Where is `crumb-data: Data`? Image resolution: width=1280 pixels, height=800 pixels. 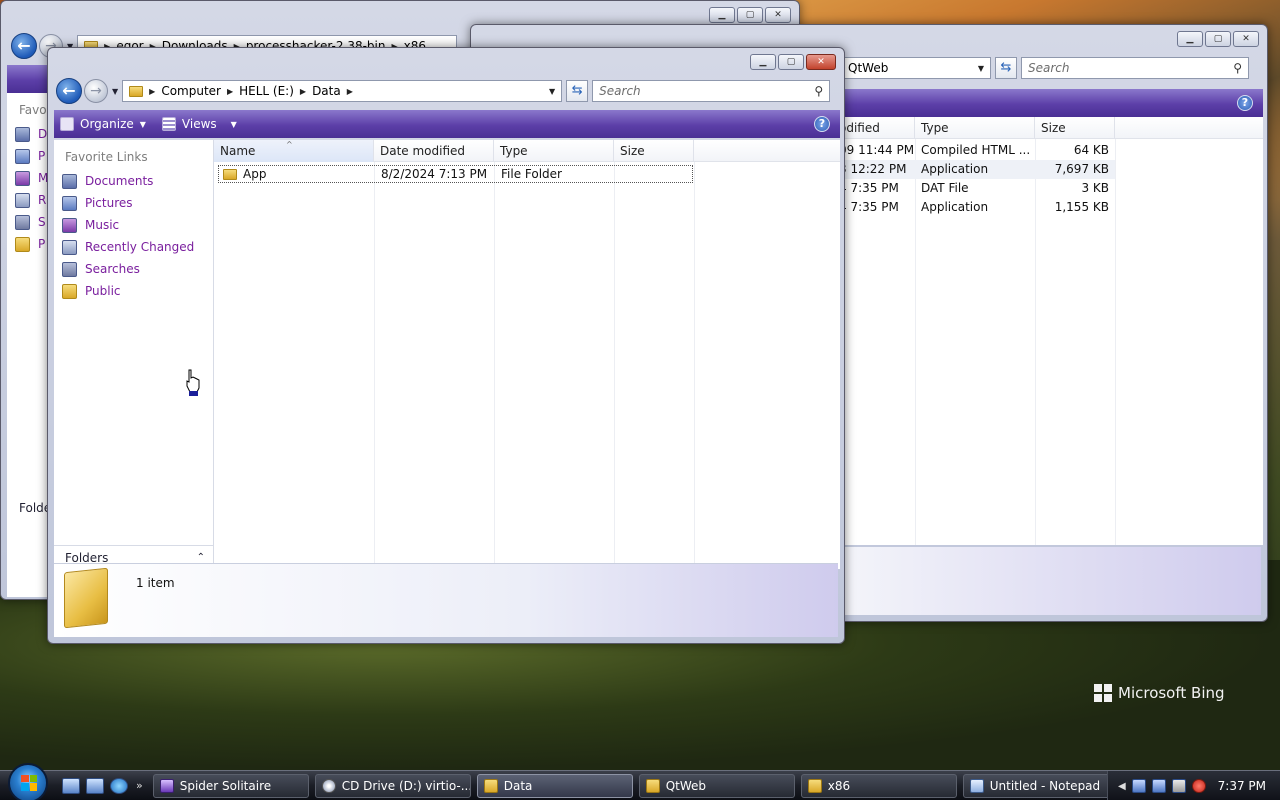
crumb-data: Data is located at coordinates (326, 91).